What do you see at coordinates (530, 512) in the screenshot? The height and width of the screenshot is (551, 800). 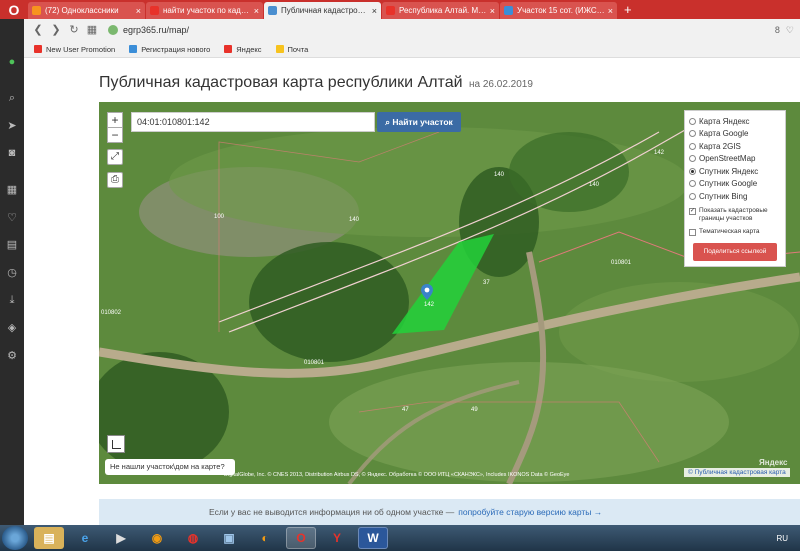 I see `old-version-link: попробуйте старую версию карты →` at bounding box center [530, 512].